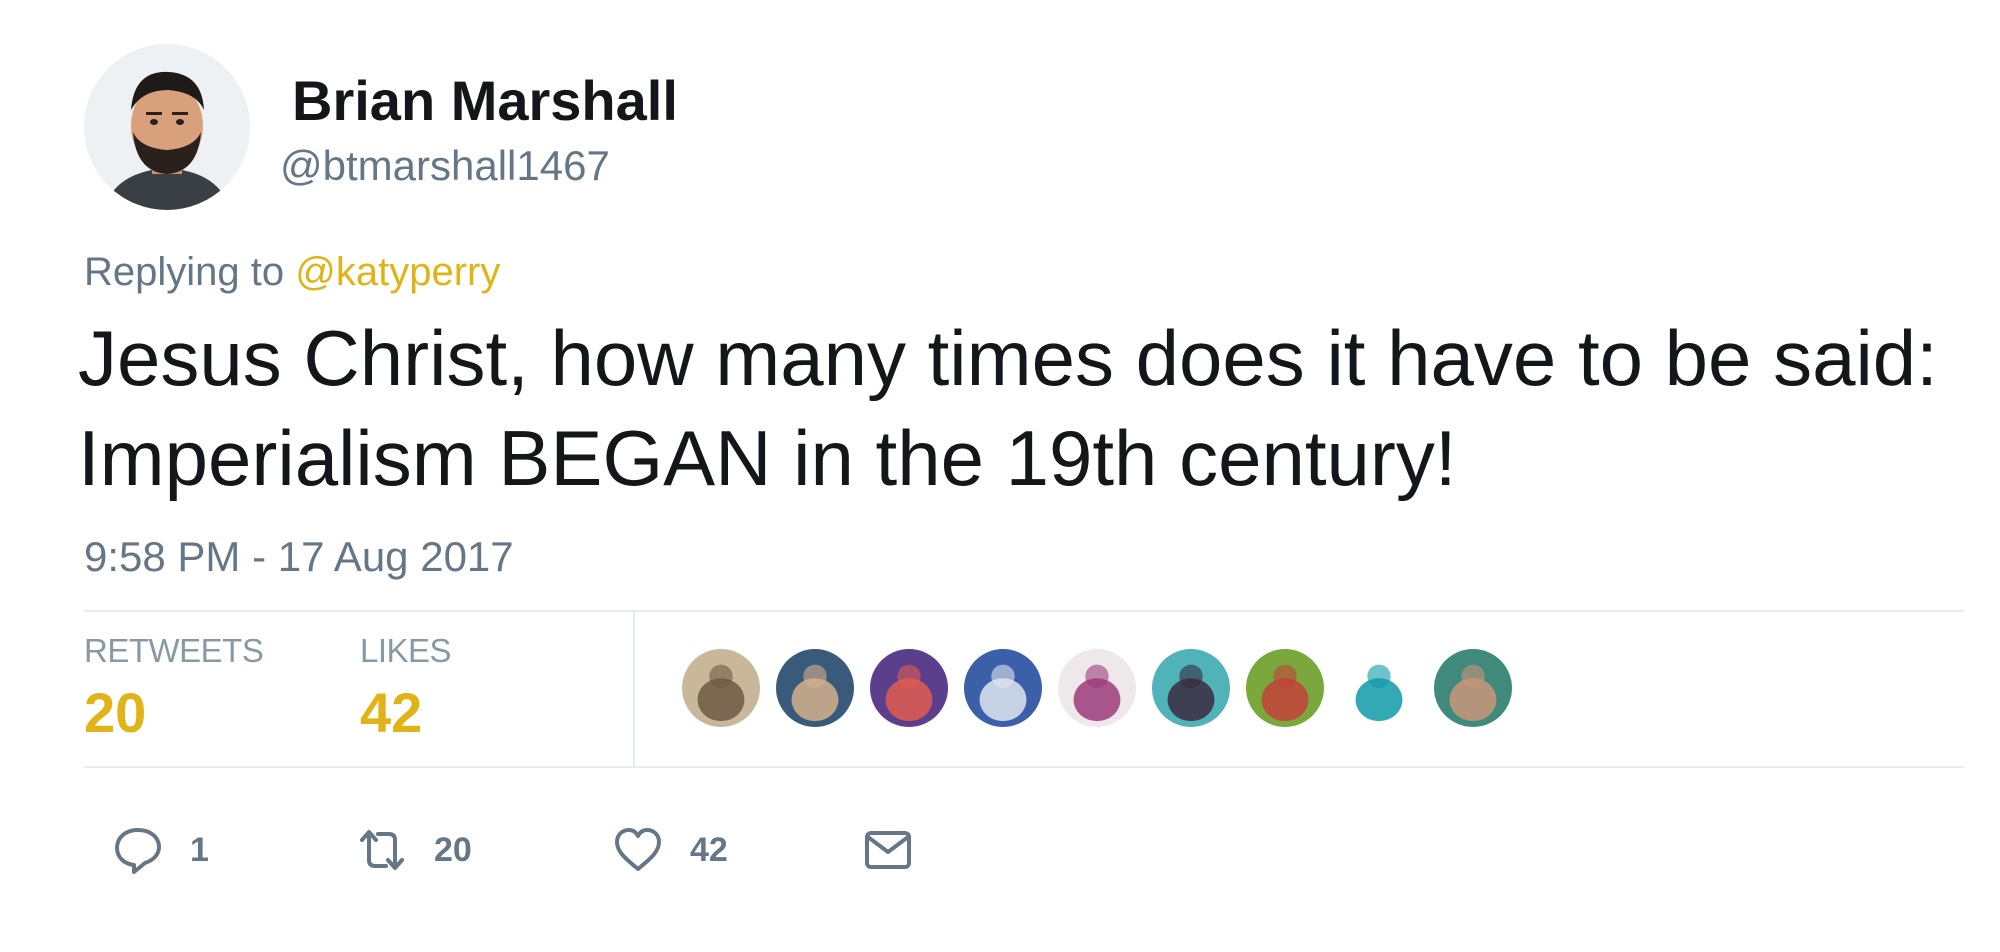 Image resolution: width=2000 pixels, height=952 pixels. Describe the element at coordinates (292, 272) in the screenshot. I see `replying-to: Replying to @katyperry` at that location.